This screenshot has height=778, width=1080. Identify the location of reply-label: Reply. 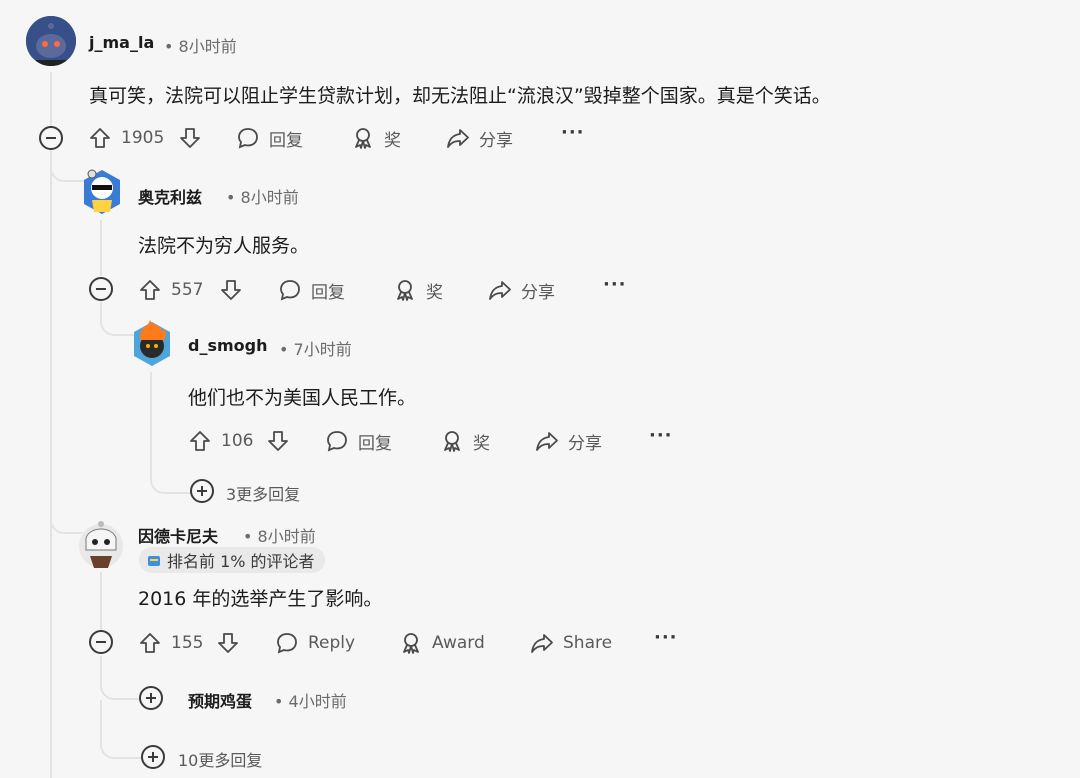
(332, 643).